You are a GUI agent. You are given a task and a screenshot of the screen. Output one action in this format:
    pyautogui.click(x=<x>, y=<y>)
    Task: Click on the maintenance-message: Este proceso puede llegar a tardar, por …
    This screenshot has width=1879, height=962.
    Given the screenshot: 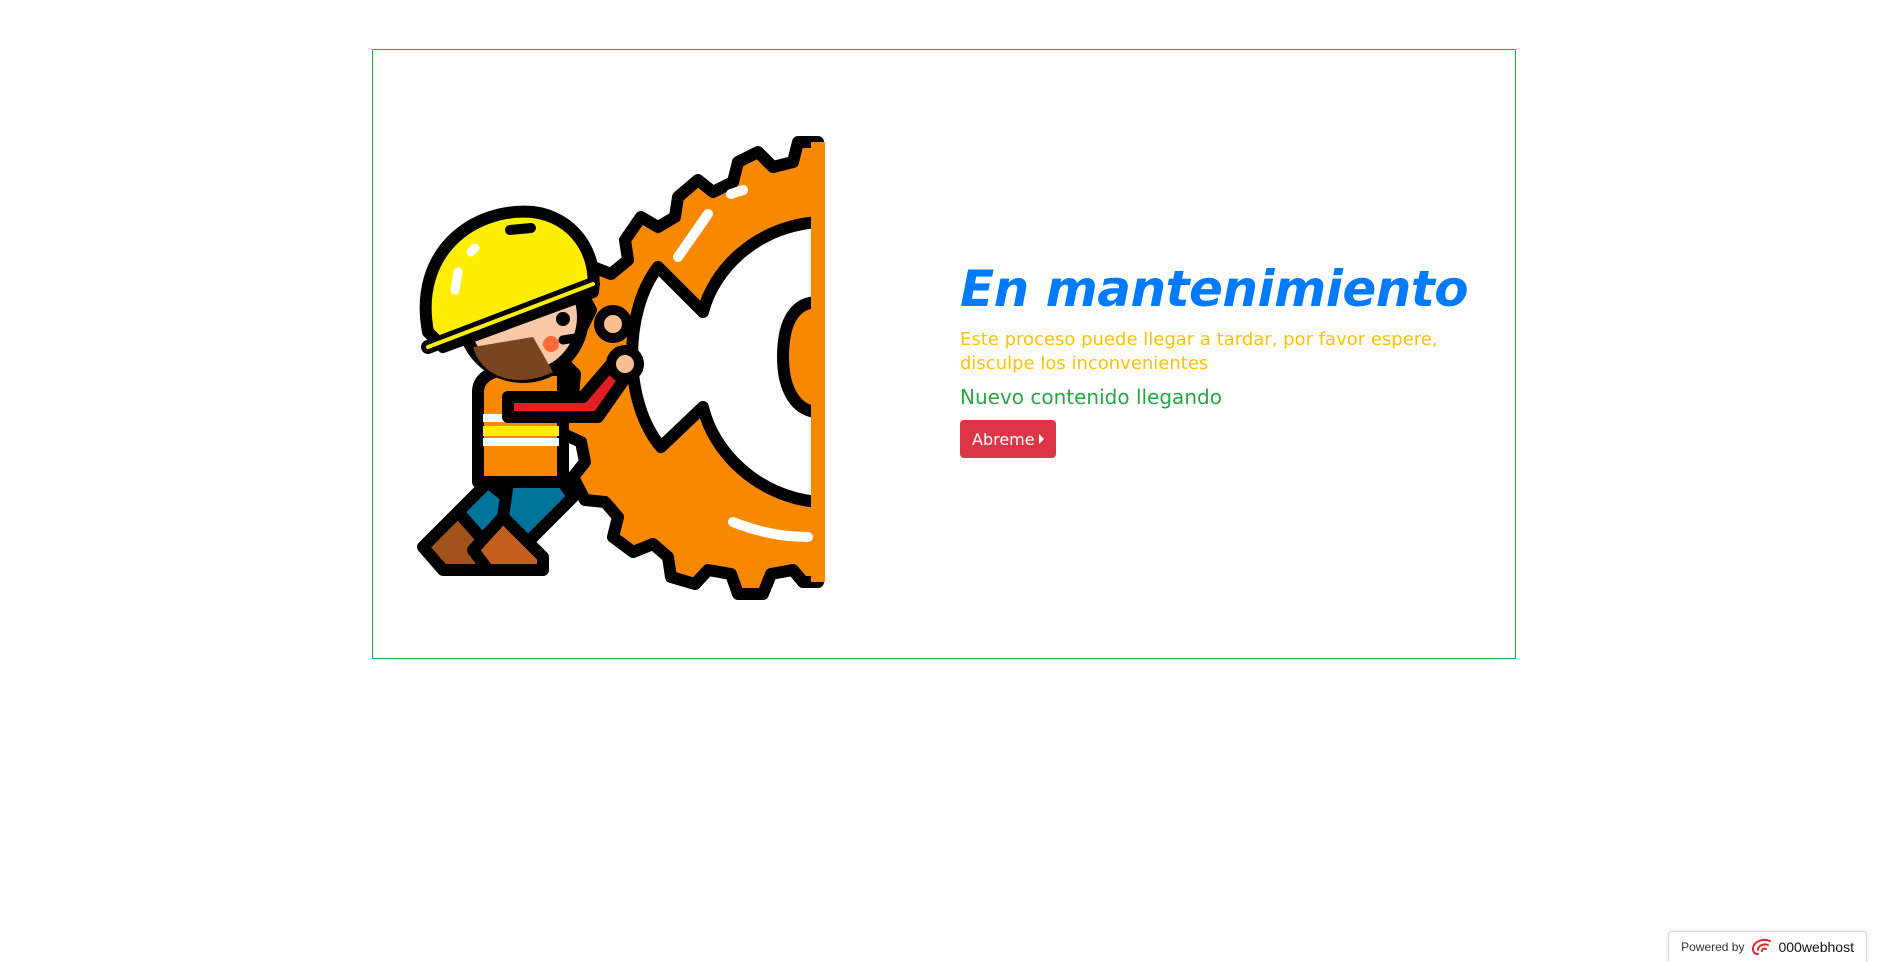 What is the action you would take?
    pyautogui.click(x=1199, y=351)
    